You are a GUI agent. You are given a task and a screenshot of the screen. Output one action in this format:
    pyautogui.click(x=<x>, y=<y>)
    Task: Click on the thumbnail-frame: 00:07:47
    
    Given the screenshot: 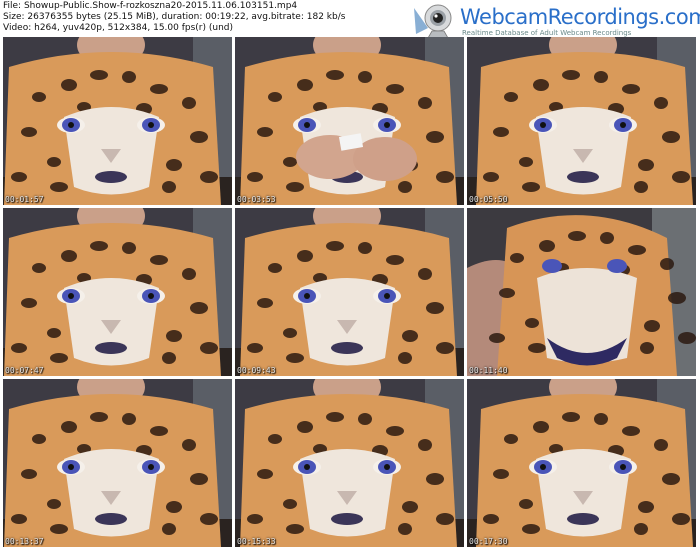 What is the action you would take?
    pyautogui.click(x=117, y=292)
    